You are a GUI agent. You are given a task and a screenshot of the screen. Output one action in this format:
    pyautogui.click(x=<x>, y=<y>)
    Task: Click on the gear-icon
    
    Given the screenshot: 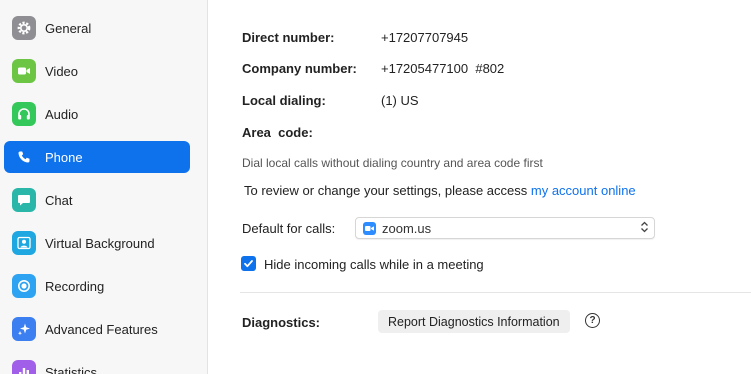 What is the action you would take?
    pyautogui.click(x=24, y=28)
    